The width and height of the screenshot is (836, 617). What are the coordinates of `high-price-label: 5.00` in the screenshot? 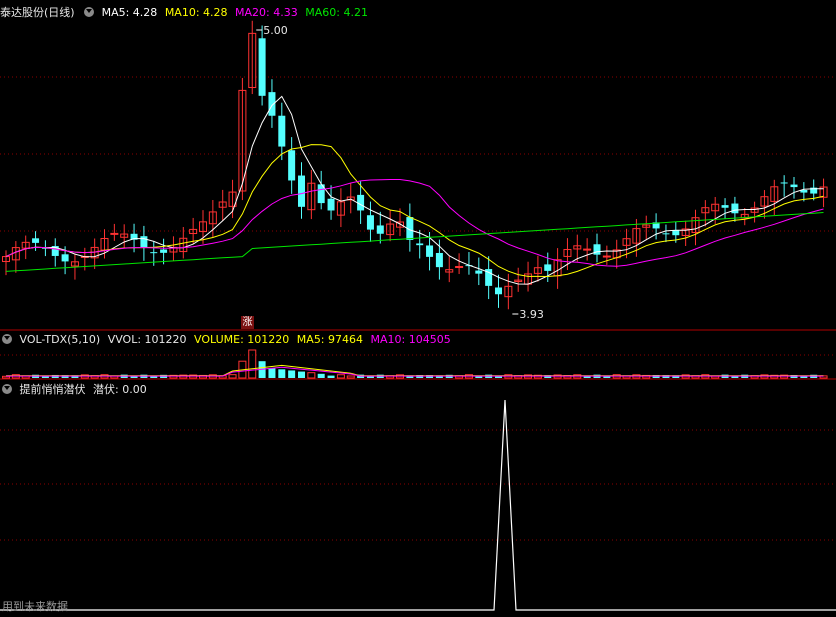 It's located at (275, 30).